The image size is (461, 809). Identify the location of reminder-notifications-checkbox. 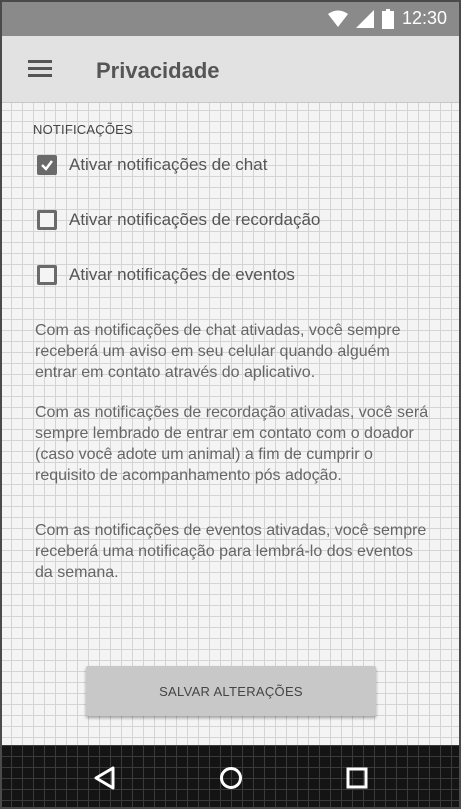
(47, 220).